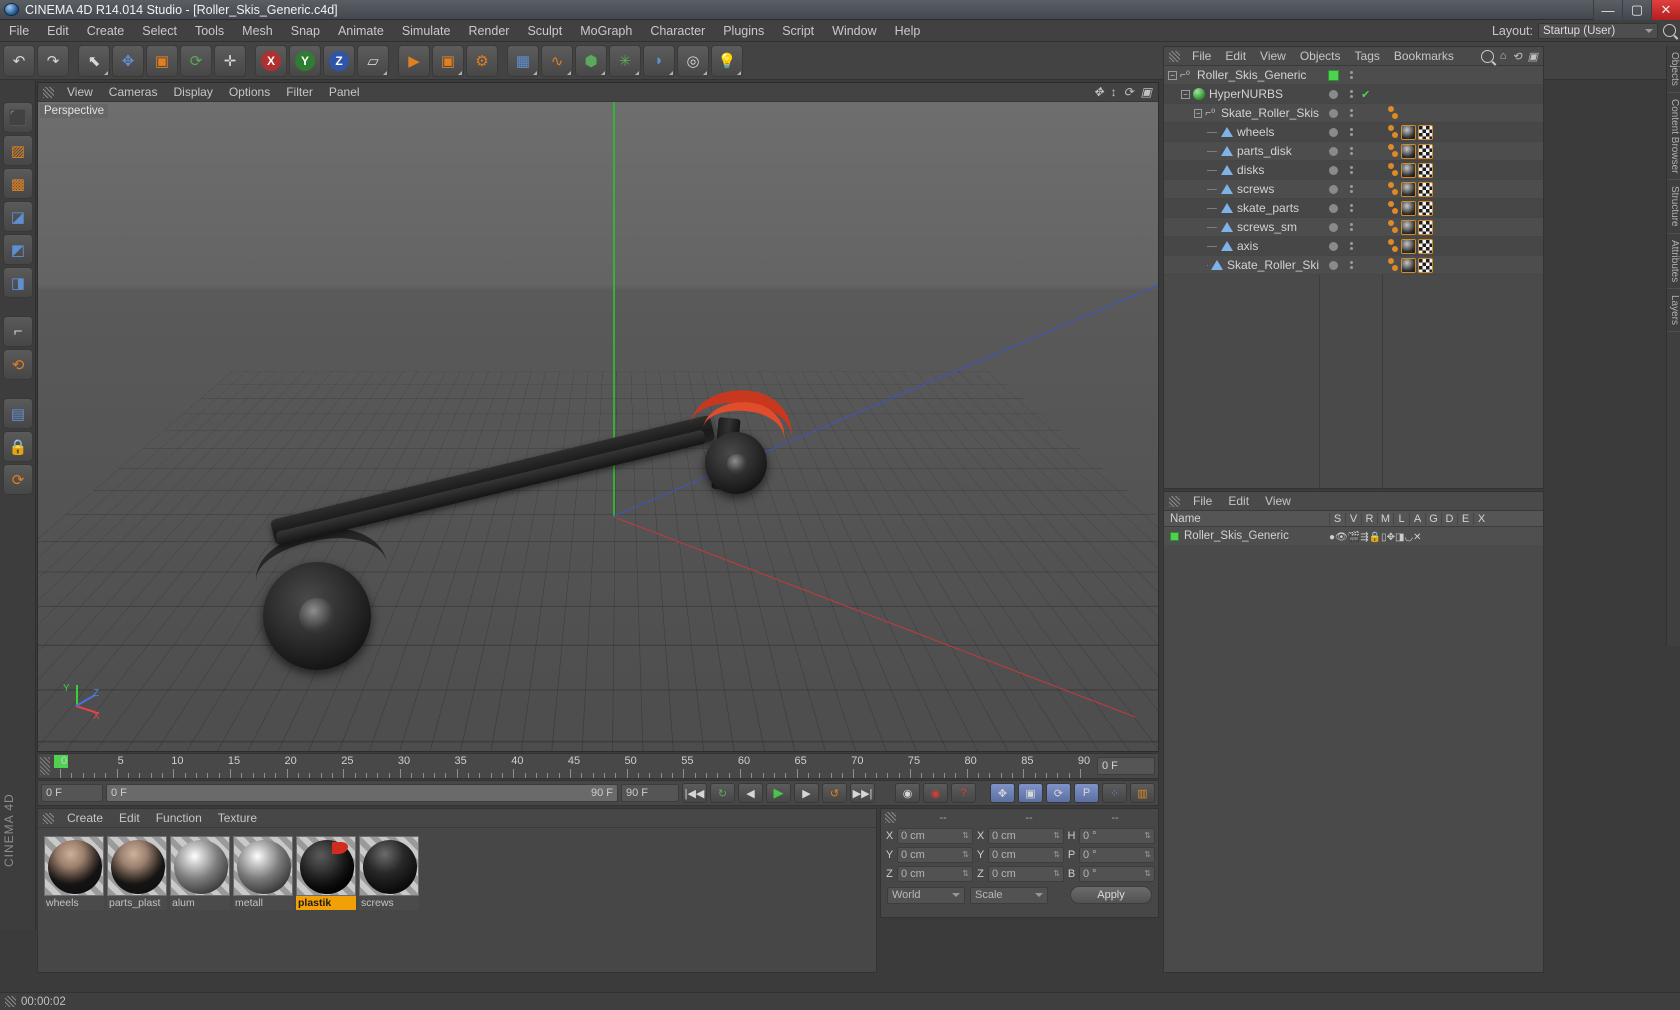 The width and height of the screenshot is (1680, 1010). What do you see at coordinates (249, 92) in the screenshot?
I see `viewport-menu-options: Options` at bounding box center [249, 92].